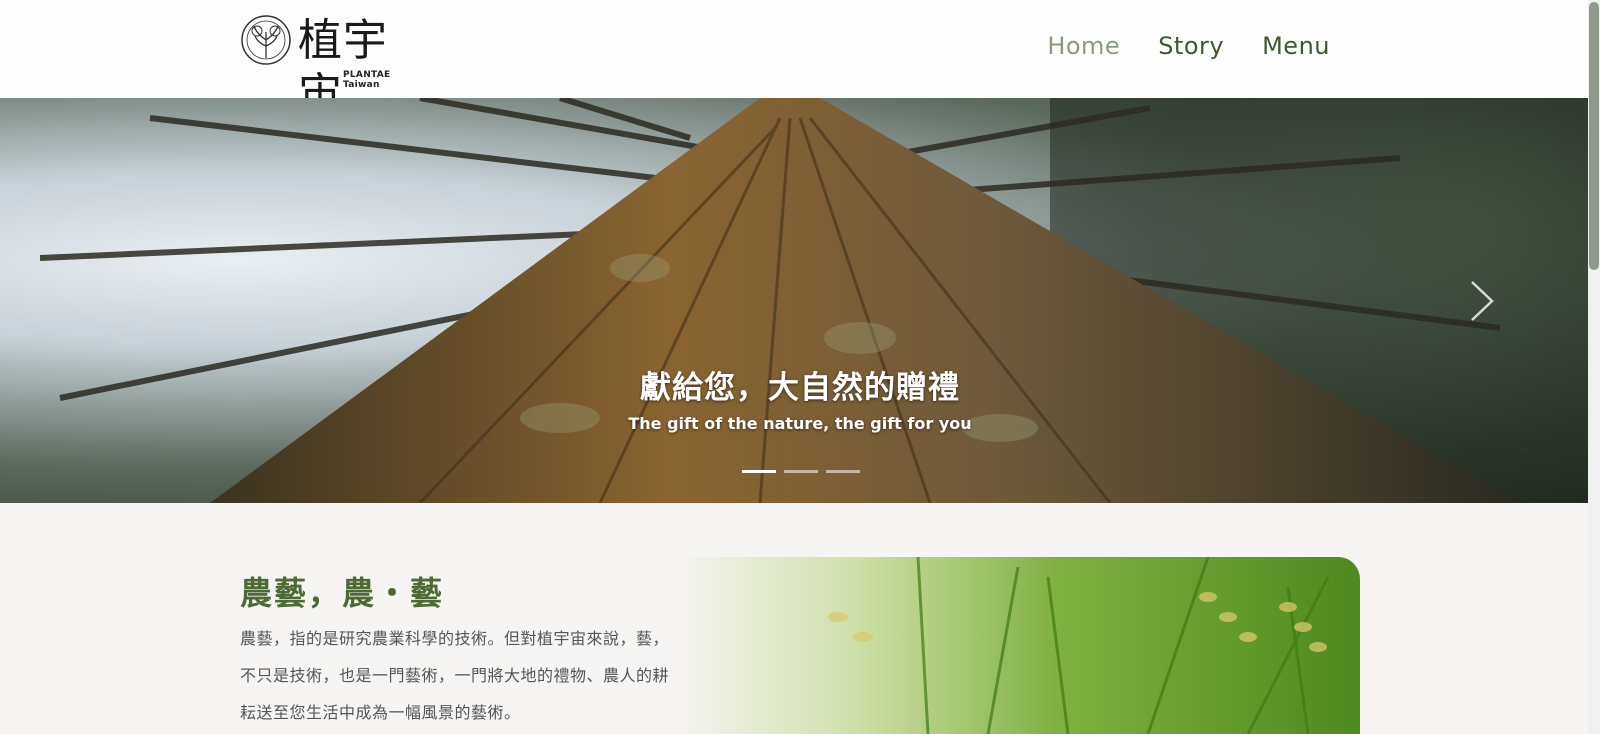 The height and width of the screenshot is (734, 1600). I want to click on page-scrollbar, so click(1594, 367).